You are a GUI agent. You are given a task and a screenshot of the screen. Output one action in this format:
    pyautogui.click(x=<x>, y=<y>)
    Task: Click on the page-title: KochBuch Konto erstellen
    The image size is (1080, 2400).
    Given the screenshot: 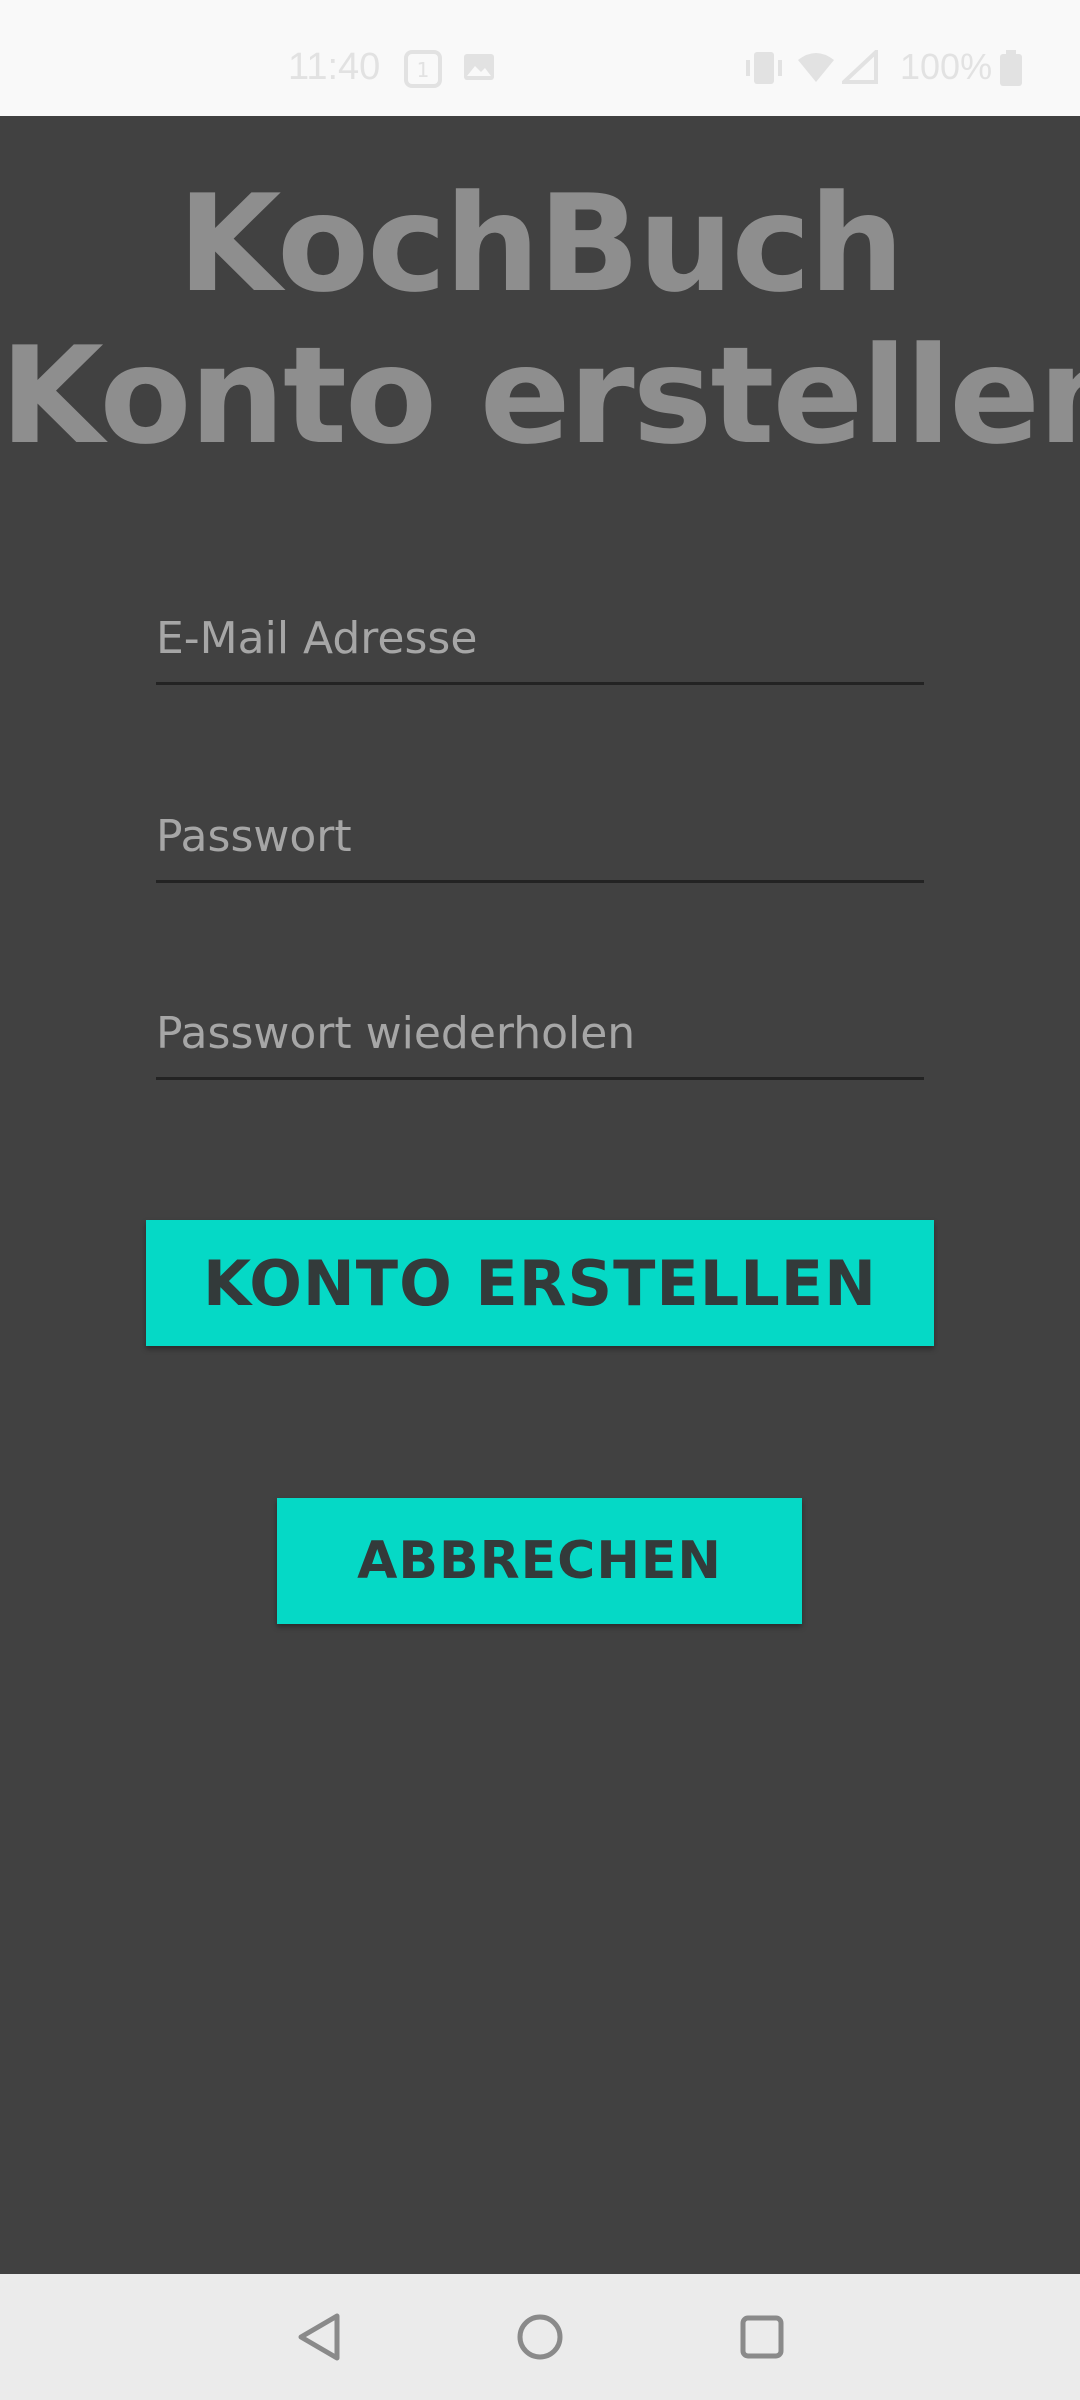 What is the action you would take?
    pyautogui.click(x=540, y=320)
    